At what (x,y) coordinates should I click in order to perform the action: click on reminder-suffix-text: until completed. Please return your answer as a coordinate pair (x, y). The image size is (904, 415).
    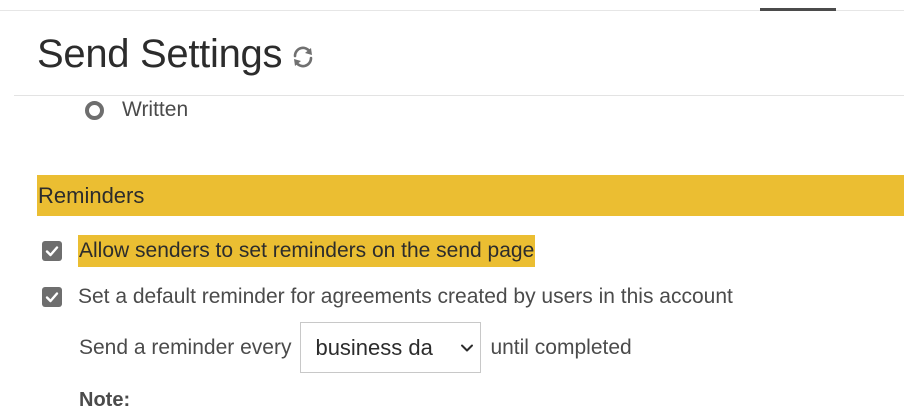
    Looking at the image, I should click on (561, 347).